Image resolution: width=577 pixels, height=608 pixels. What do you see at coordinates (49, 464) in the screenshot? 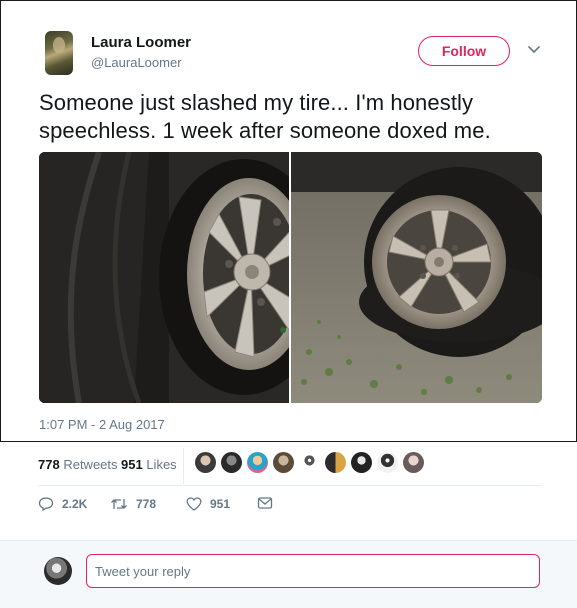
I see `retweet-count: 778` at bounding box center [49, 464].